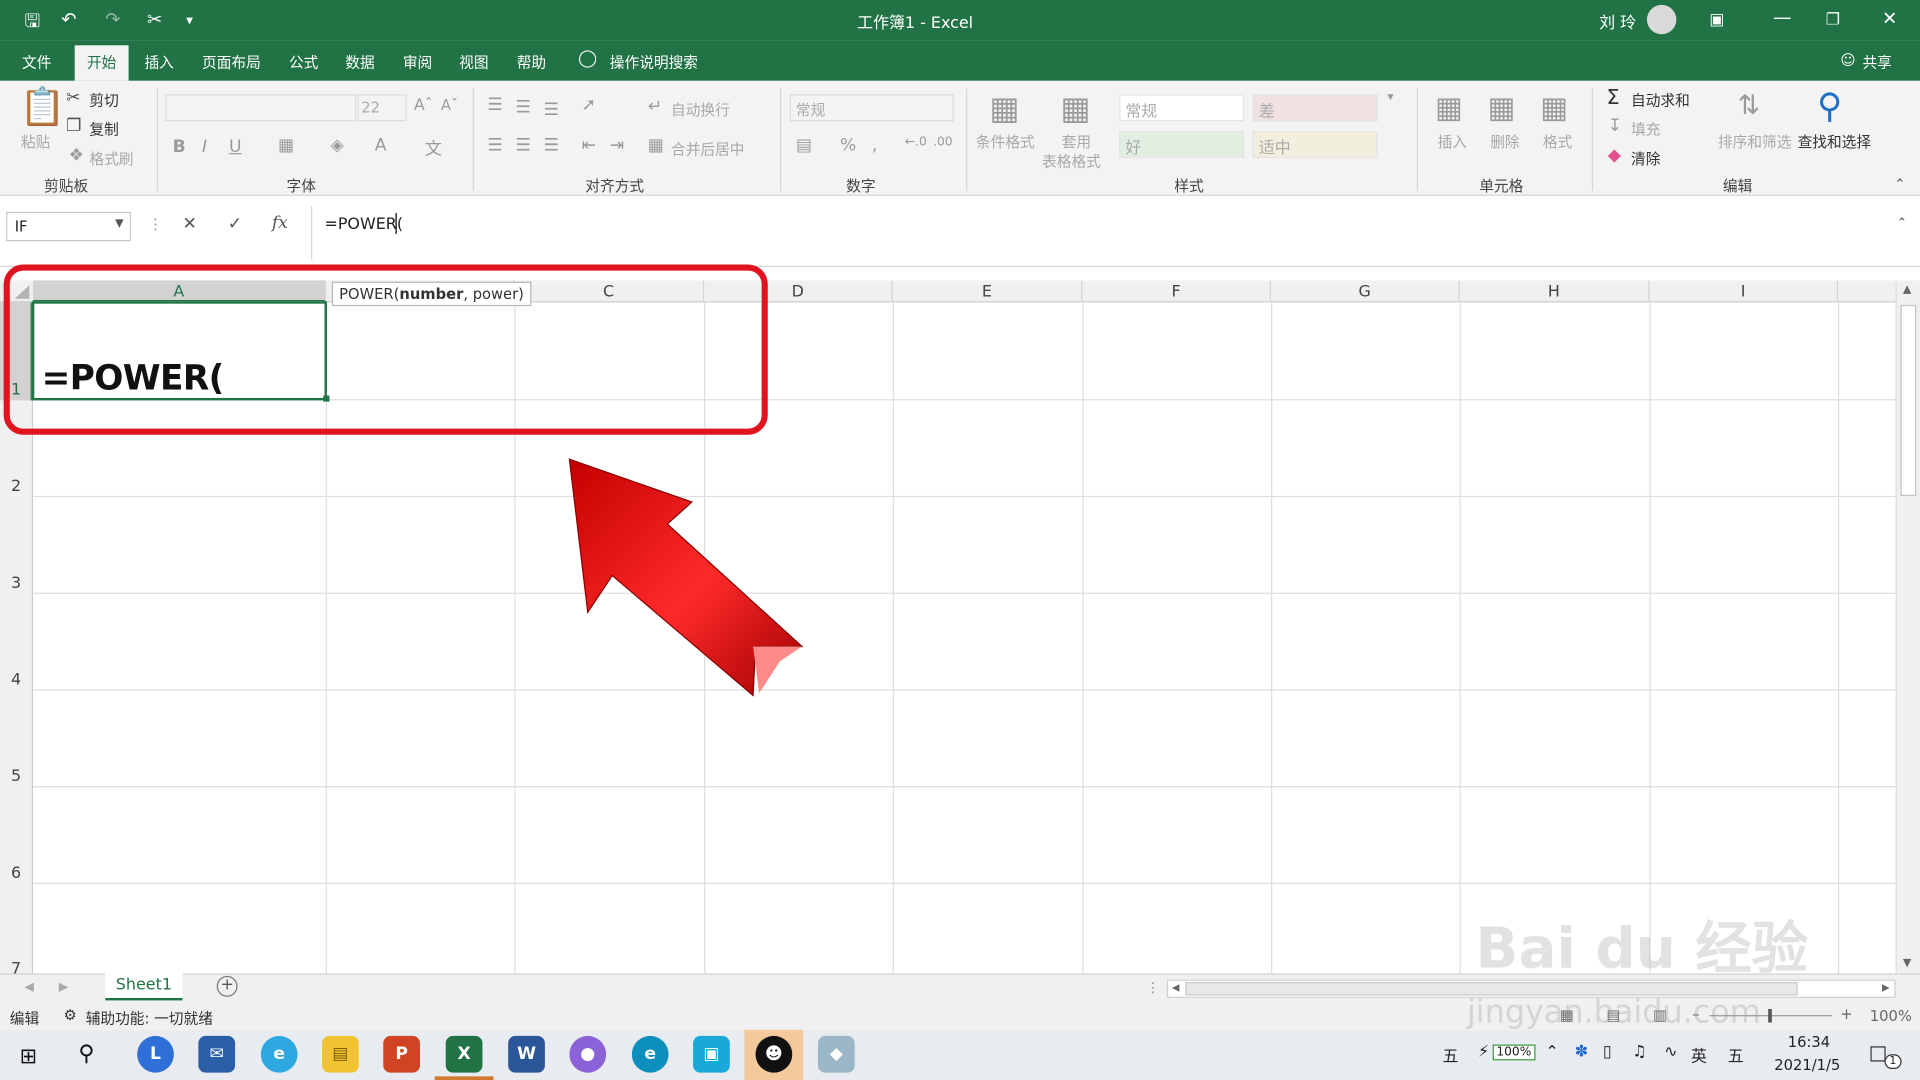 The width and height of the screenshot is (1920, 1080). I want to click on find-select-label: 查找和选择, so click(1834, 141).